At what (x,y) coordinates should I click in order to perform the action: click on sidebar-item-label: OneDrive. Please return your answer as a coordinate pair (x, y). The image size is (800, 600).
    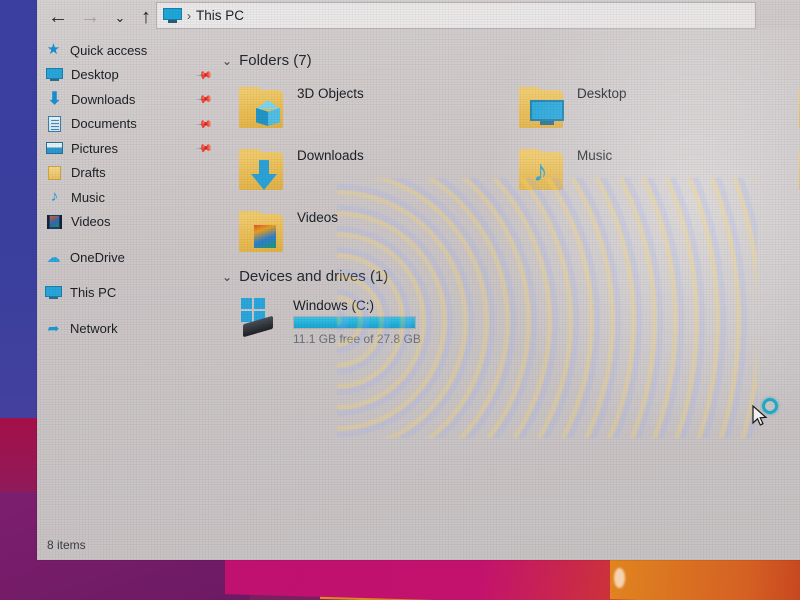
    Looking at the image, I should click on (97, 257).